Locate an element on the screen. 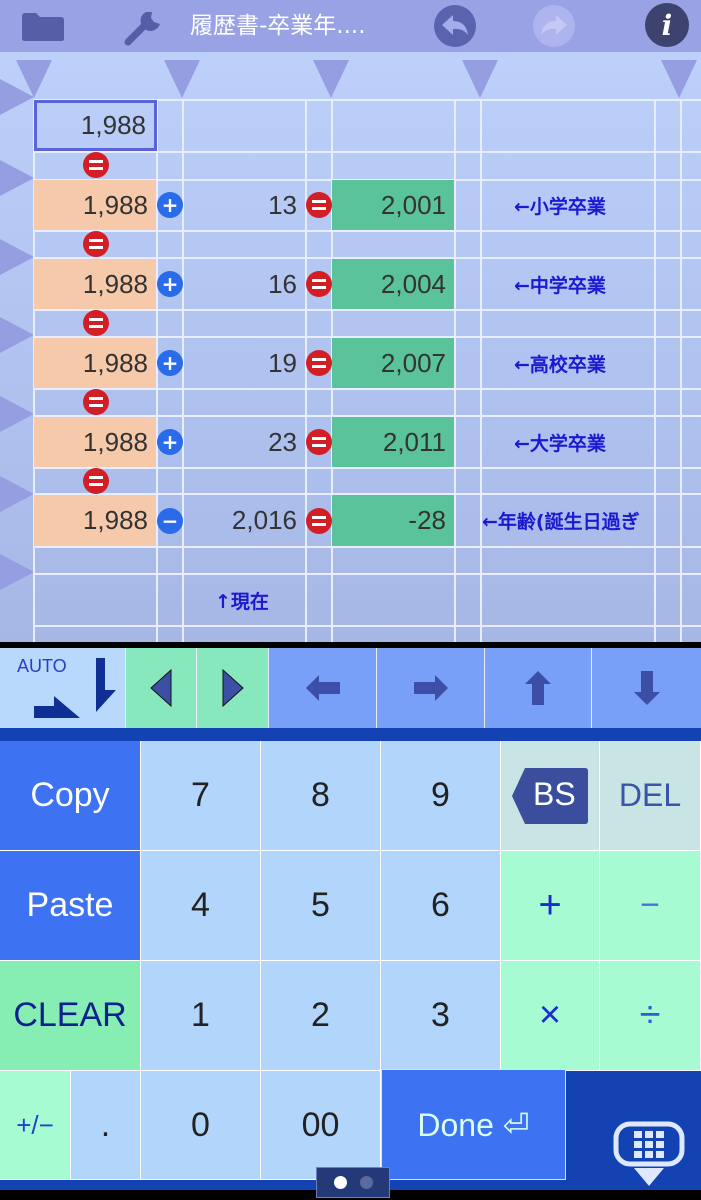 This screenshot has width=701, height=1200. move-left-button is located at coordinates (323, 688).